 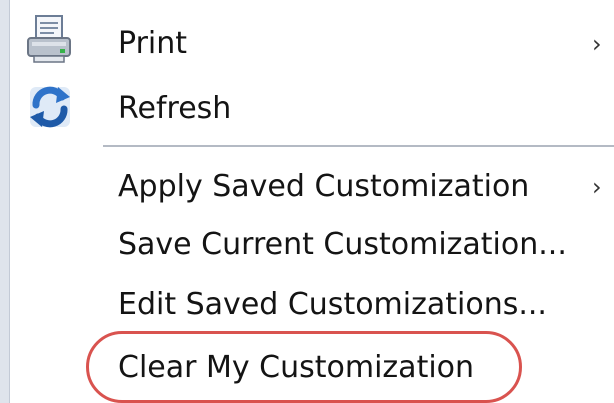 I want to click on menu-item-label: Refresh, so click(x=175, y=108).